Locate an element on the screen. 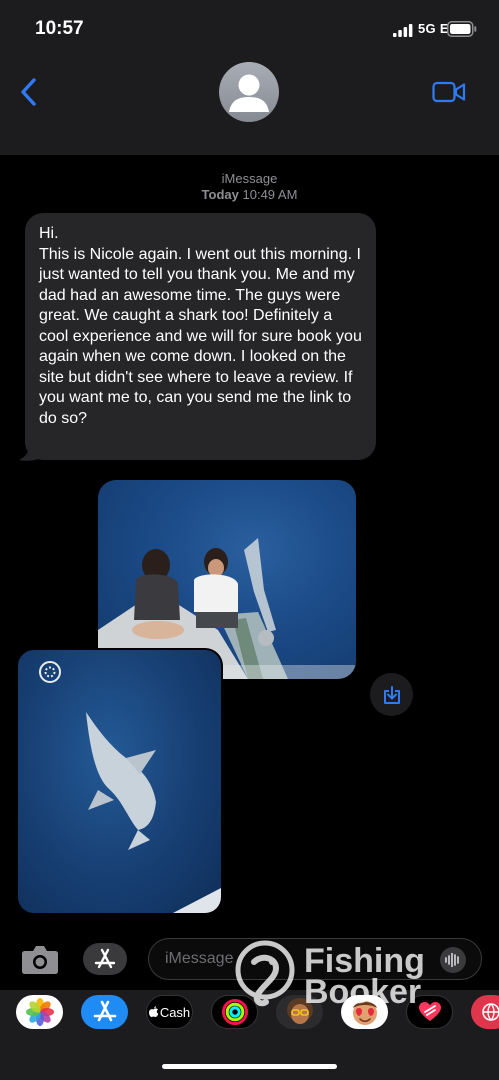  apple-cash-icon is located at coordinates (153, 1011).